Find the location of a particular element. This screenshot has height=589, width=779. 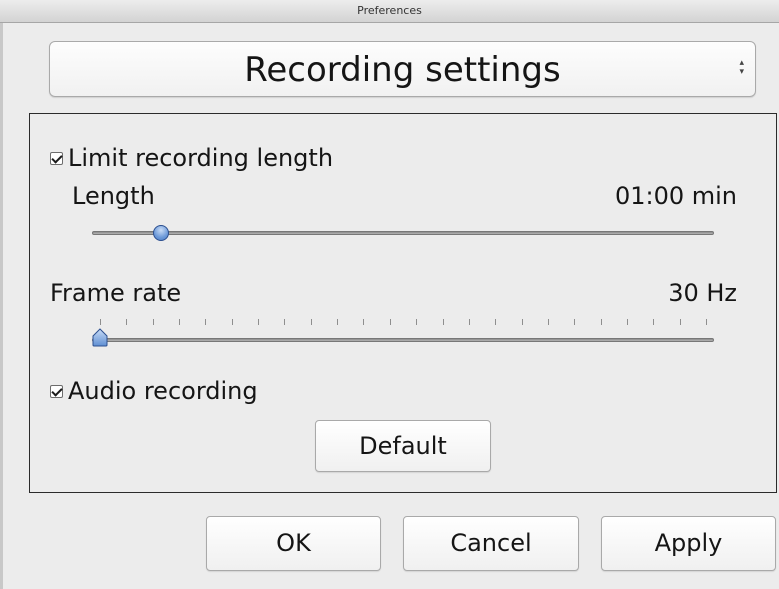

apply-button: Apply is located at coordinates (688, 543).